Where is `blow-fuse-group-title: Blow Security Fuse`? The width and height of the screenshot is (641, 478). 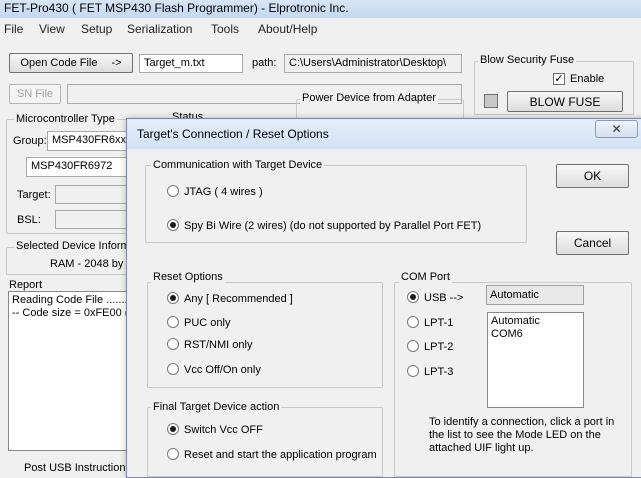
blow-fuse-group-title: Blow Security Fuse is located at coordinates (527, 60).